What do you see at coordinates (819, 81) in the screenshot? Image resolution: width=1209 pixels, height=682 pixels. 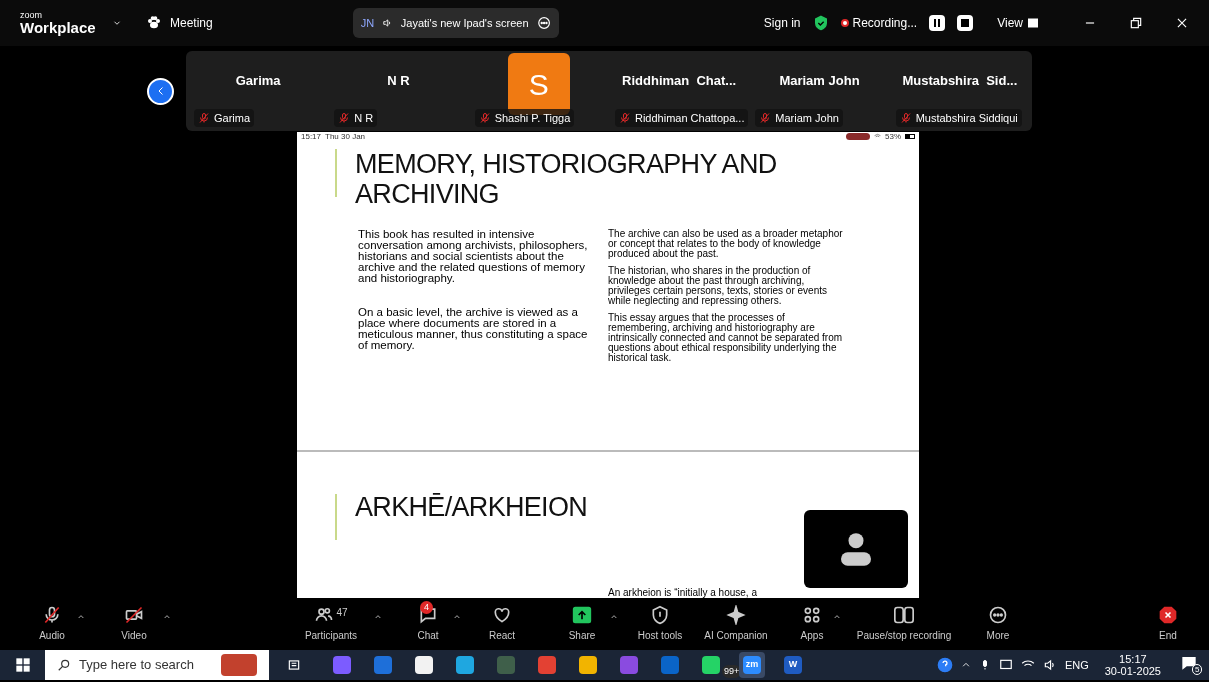 I see `participant-name: Mariam John` at bounding box center [819, 81].